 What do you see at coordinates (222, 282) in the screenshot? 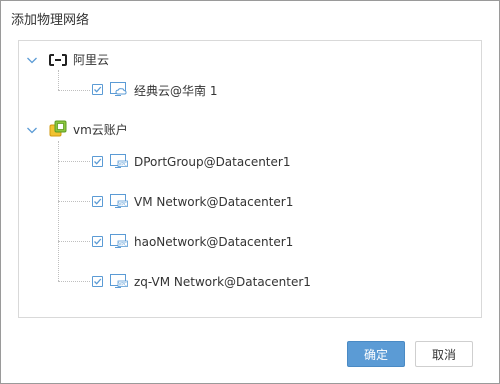
I see `network-label: zq-VM Network@Datacenter1` at bounding box center [222, 282].